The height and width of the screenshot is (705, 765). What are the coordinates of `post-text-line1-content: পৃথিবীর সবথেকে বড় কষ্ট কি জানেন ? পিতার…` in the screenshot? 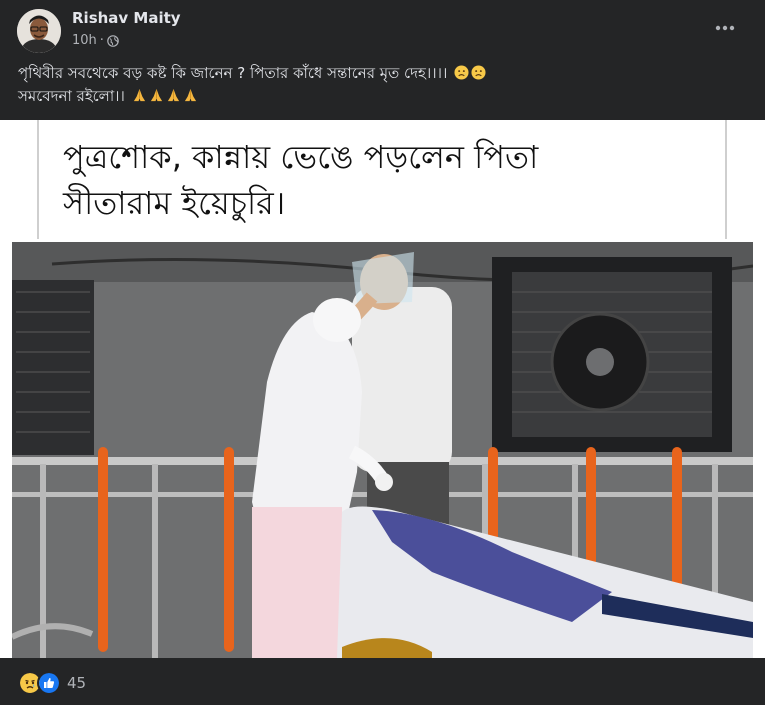 It's located at (233, 73).